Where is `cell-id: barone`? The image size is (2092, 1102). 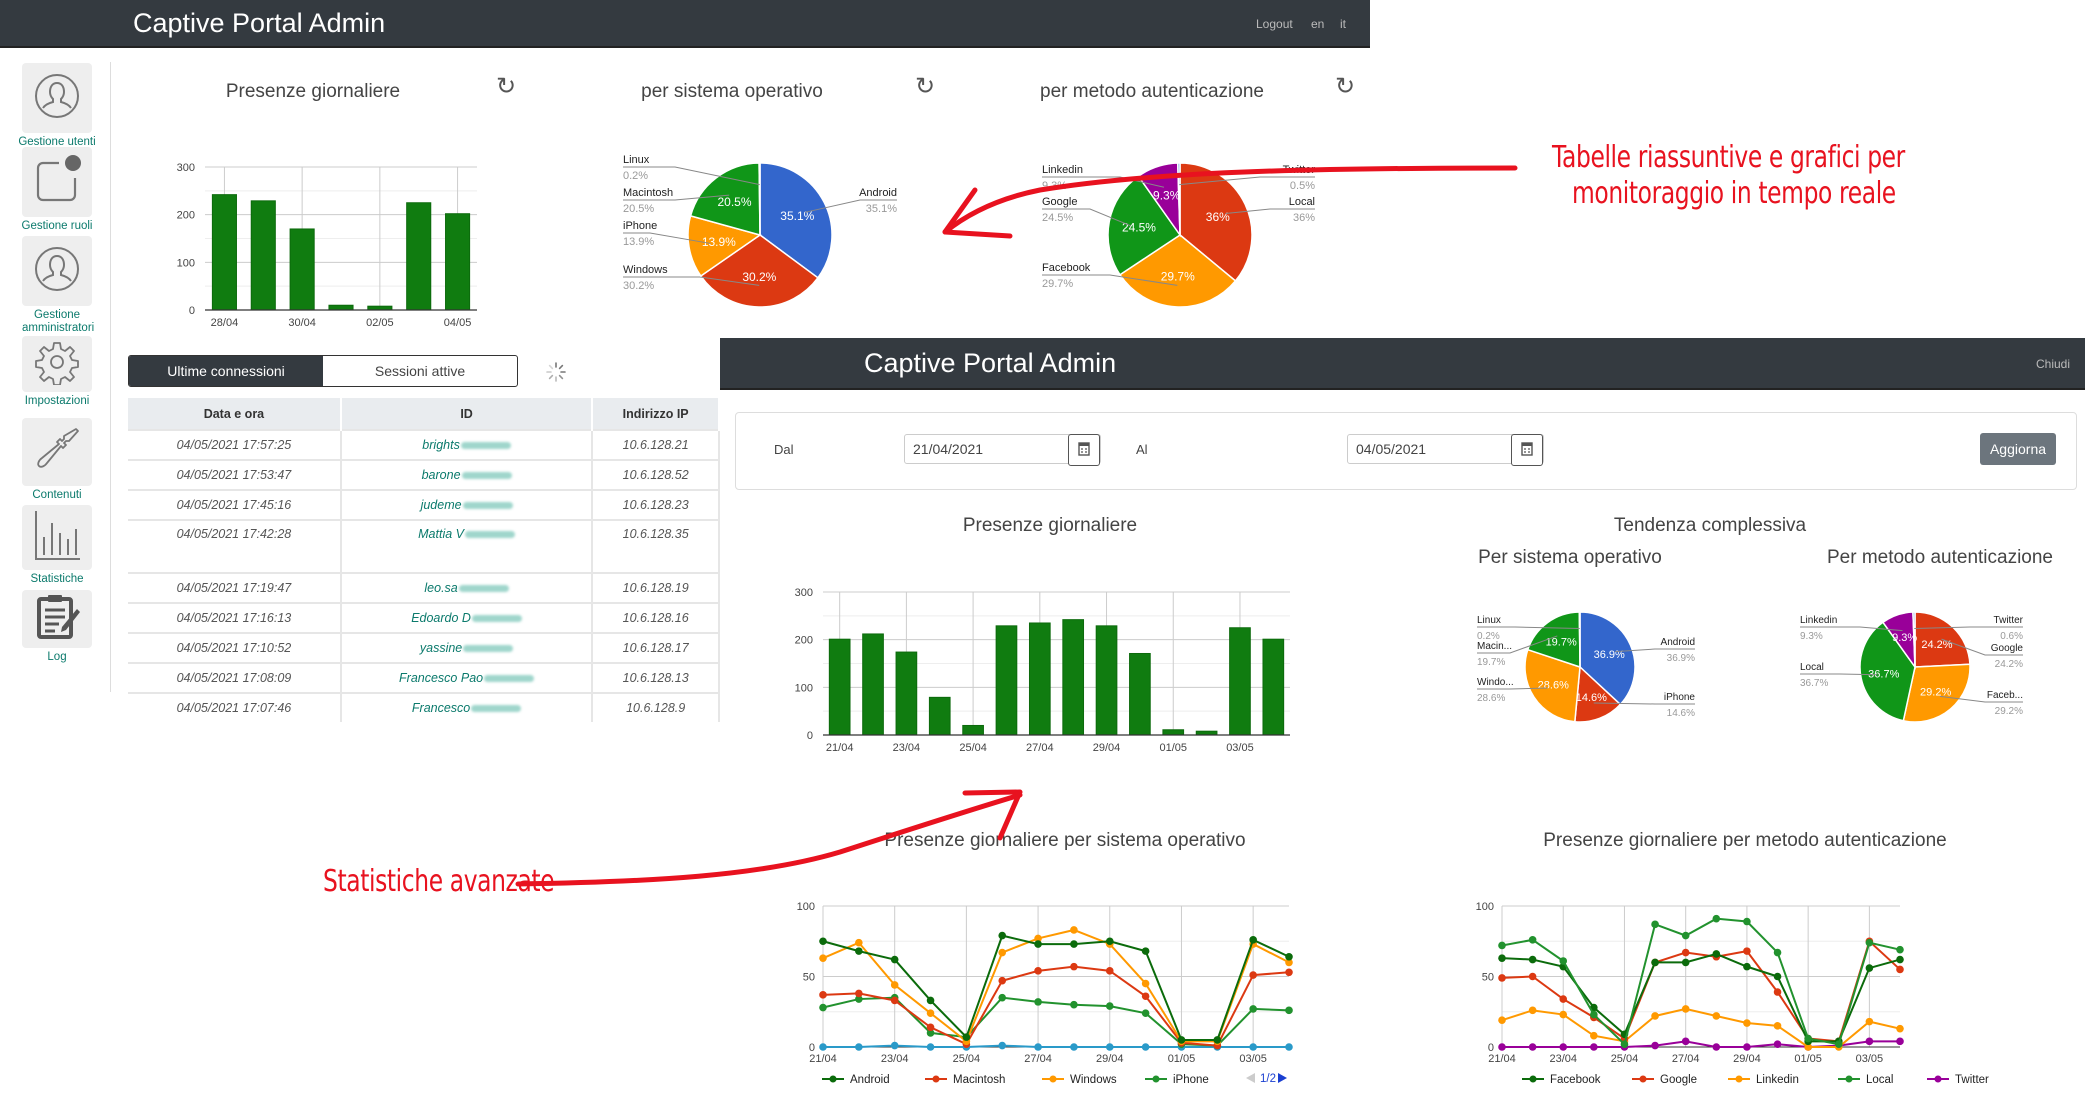 cell-id: barone is located at coordinates (467, 474).